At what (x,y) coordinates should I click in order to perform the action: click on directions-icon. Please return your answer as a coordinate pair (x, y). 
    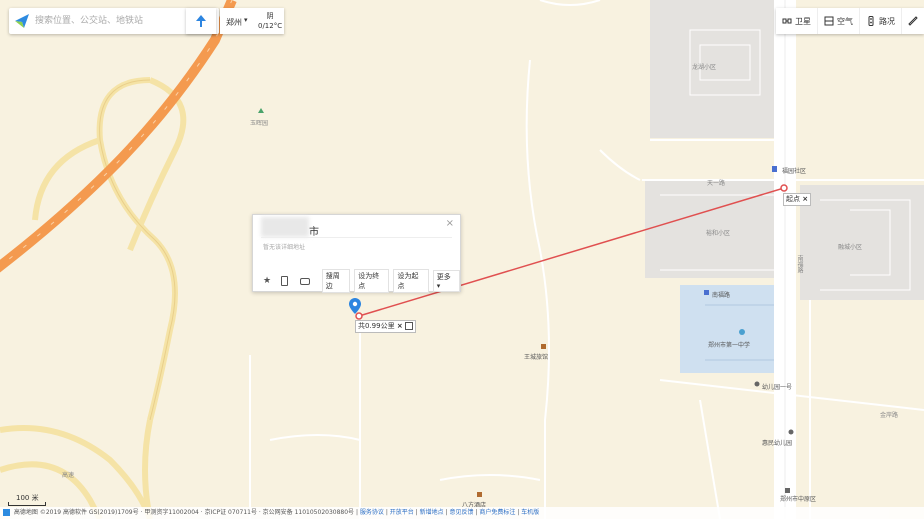
    Looking at the image, I should click on (201, 21).